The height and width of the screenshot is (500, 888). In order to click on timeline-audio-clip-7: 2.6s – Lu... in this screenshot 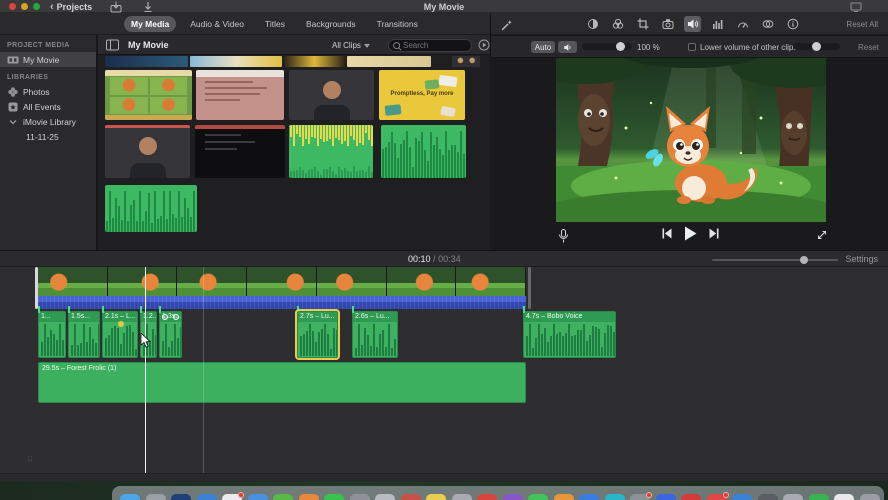, I will do `click(375, 334)`.